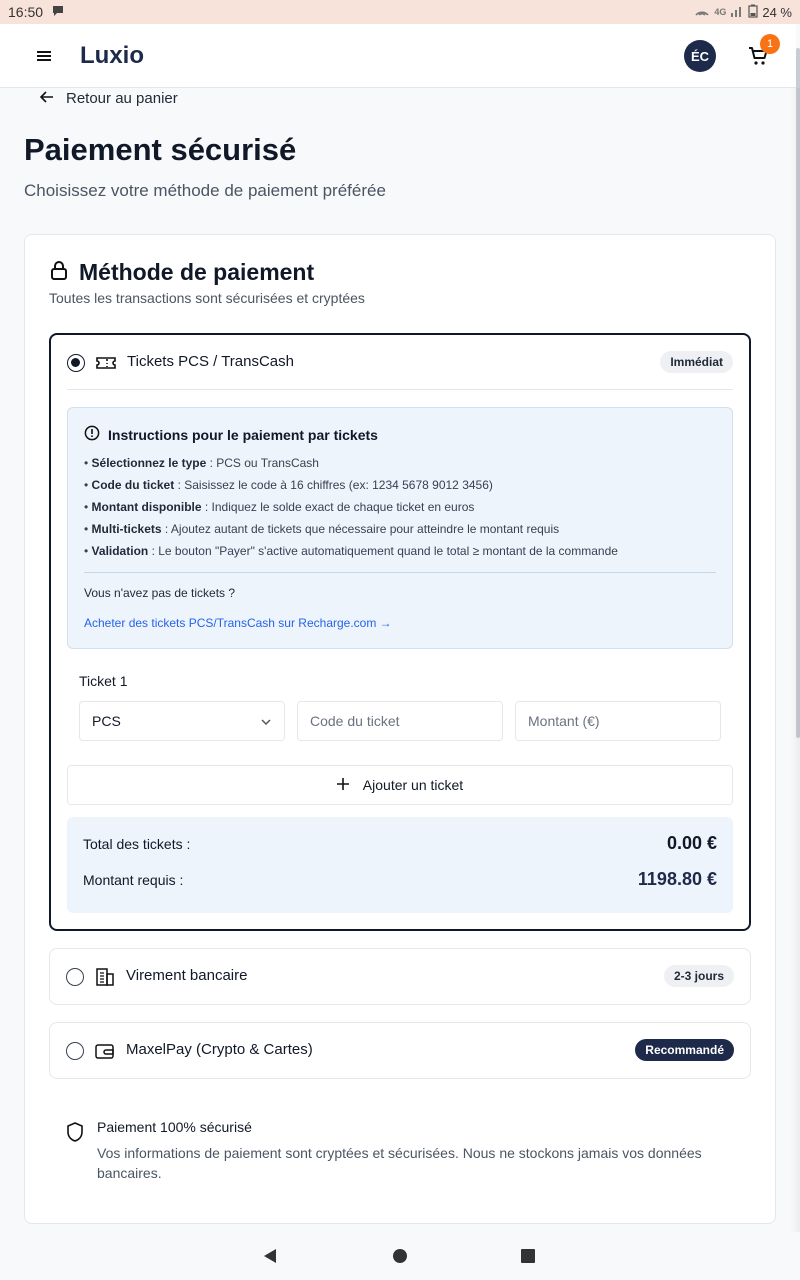 The image size is (800, 1280). Describe the element at coordinates (753, 12) in the screenshot. I see `battery-icon` at that location.